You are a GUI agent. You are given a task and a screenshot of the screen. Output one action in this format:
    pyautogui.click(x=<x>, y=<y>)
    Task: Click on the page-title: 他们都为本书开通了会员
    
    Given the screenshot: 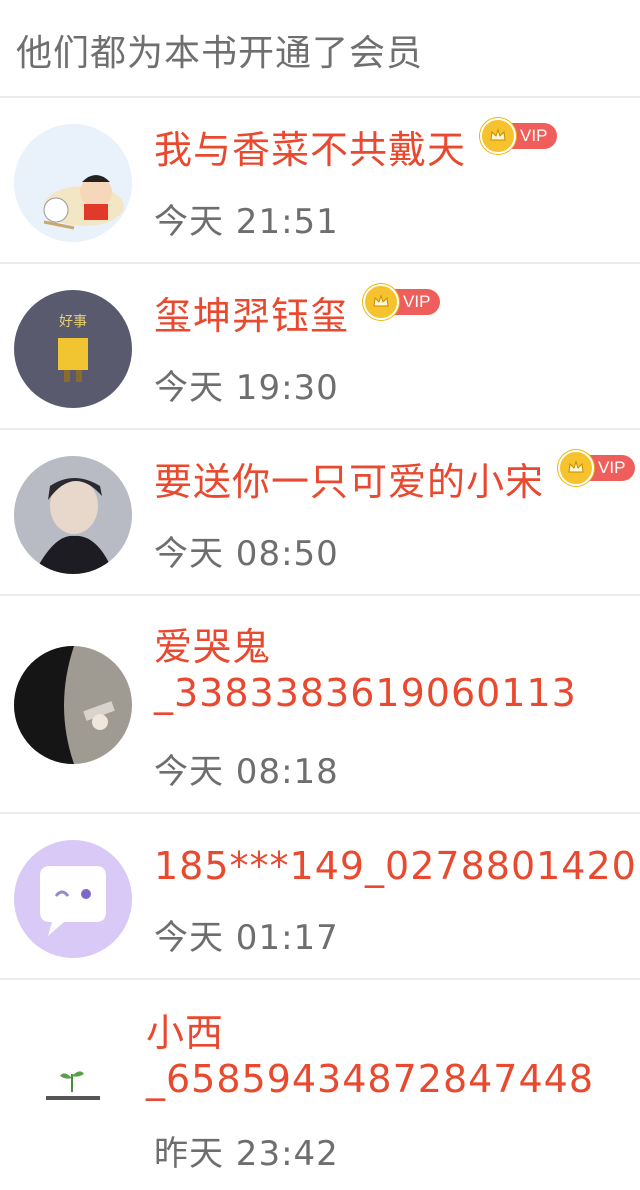 What is the action you would take?
    pyautogui.click(x=320, y=49)
    